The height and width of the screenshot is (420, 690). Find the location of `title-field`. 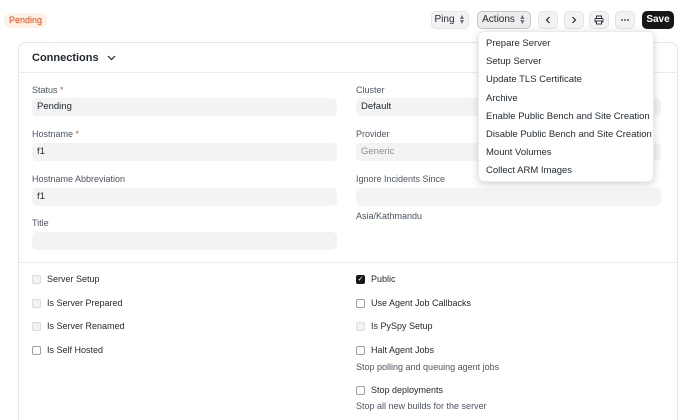

title-field is located at coordinates (184, 241).